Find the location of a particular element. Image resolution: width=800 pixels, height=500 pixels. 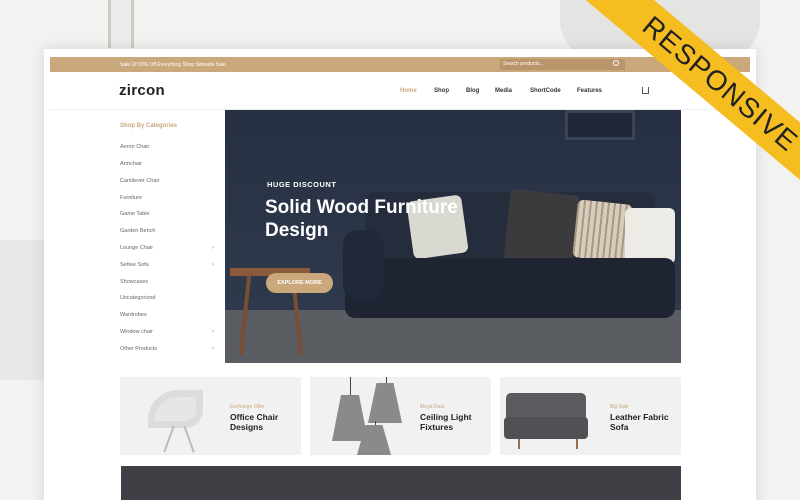

promo-card-leather-sofa: Big Sale Leather Fabric Sofa is located at coordinates (590, 416).